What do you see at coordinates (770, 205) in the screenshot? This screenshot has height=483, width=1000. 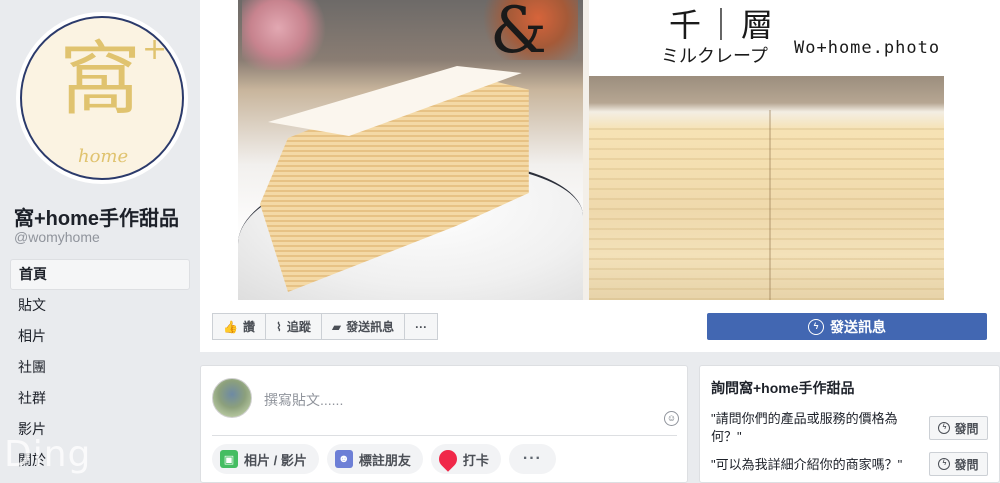 I see `cake-cut-line` at bounding box center [770, 205].